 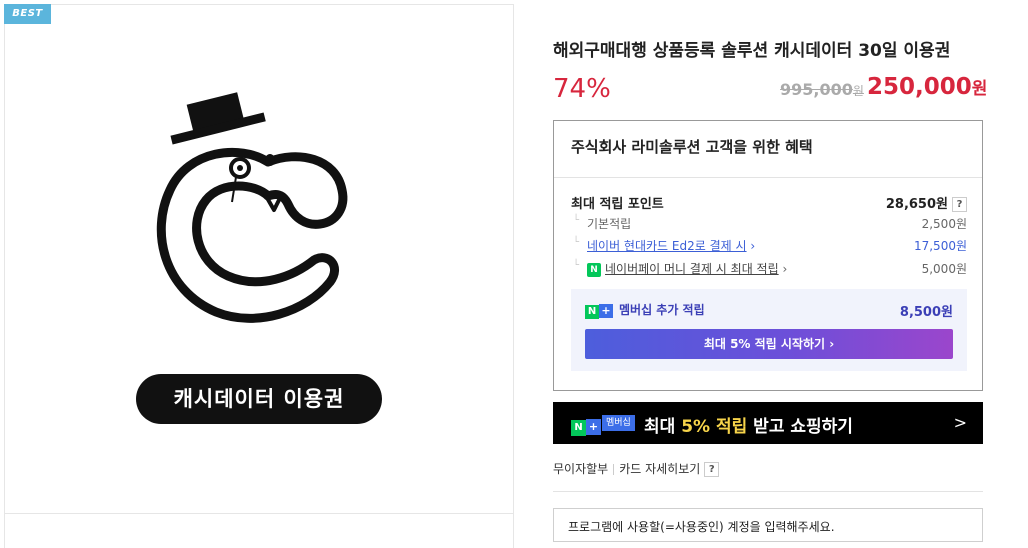 What do you see at coordinates (769, 344) in the screenshot?
I see `start-points-button: 최대 5% 적립 시작하기 ›` at bounding box center [769, 344].